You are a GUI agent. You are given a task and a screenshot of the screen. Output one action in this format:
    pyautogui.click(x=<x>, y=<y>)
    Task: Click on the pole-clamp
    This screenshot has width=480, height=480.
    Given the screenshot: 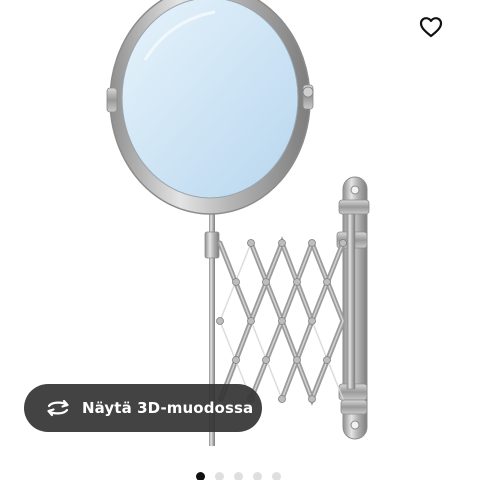 What is the action you would take?
    pyautogui.click(x=212, y=245)
    